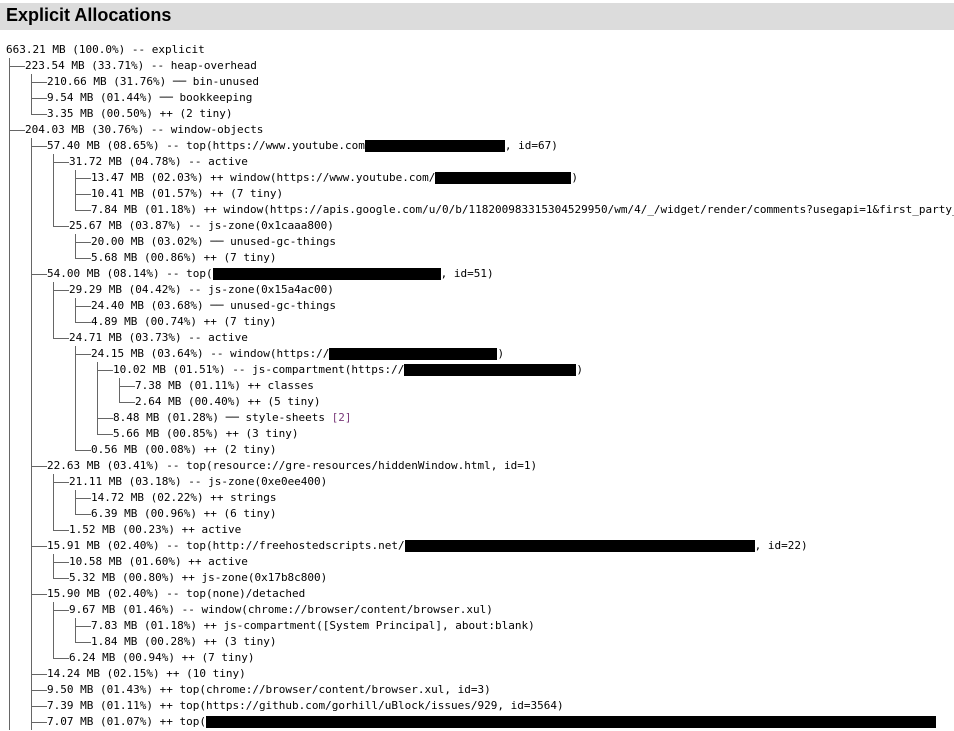 The width and height of the screenshot is (954, 731). Describe the element at coordinates (477, 418) in the screenshot. I see `tree-row: 8.48 MB (01.28%) ── style-sheets [2]` at that location.